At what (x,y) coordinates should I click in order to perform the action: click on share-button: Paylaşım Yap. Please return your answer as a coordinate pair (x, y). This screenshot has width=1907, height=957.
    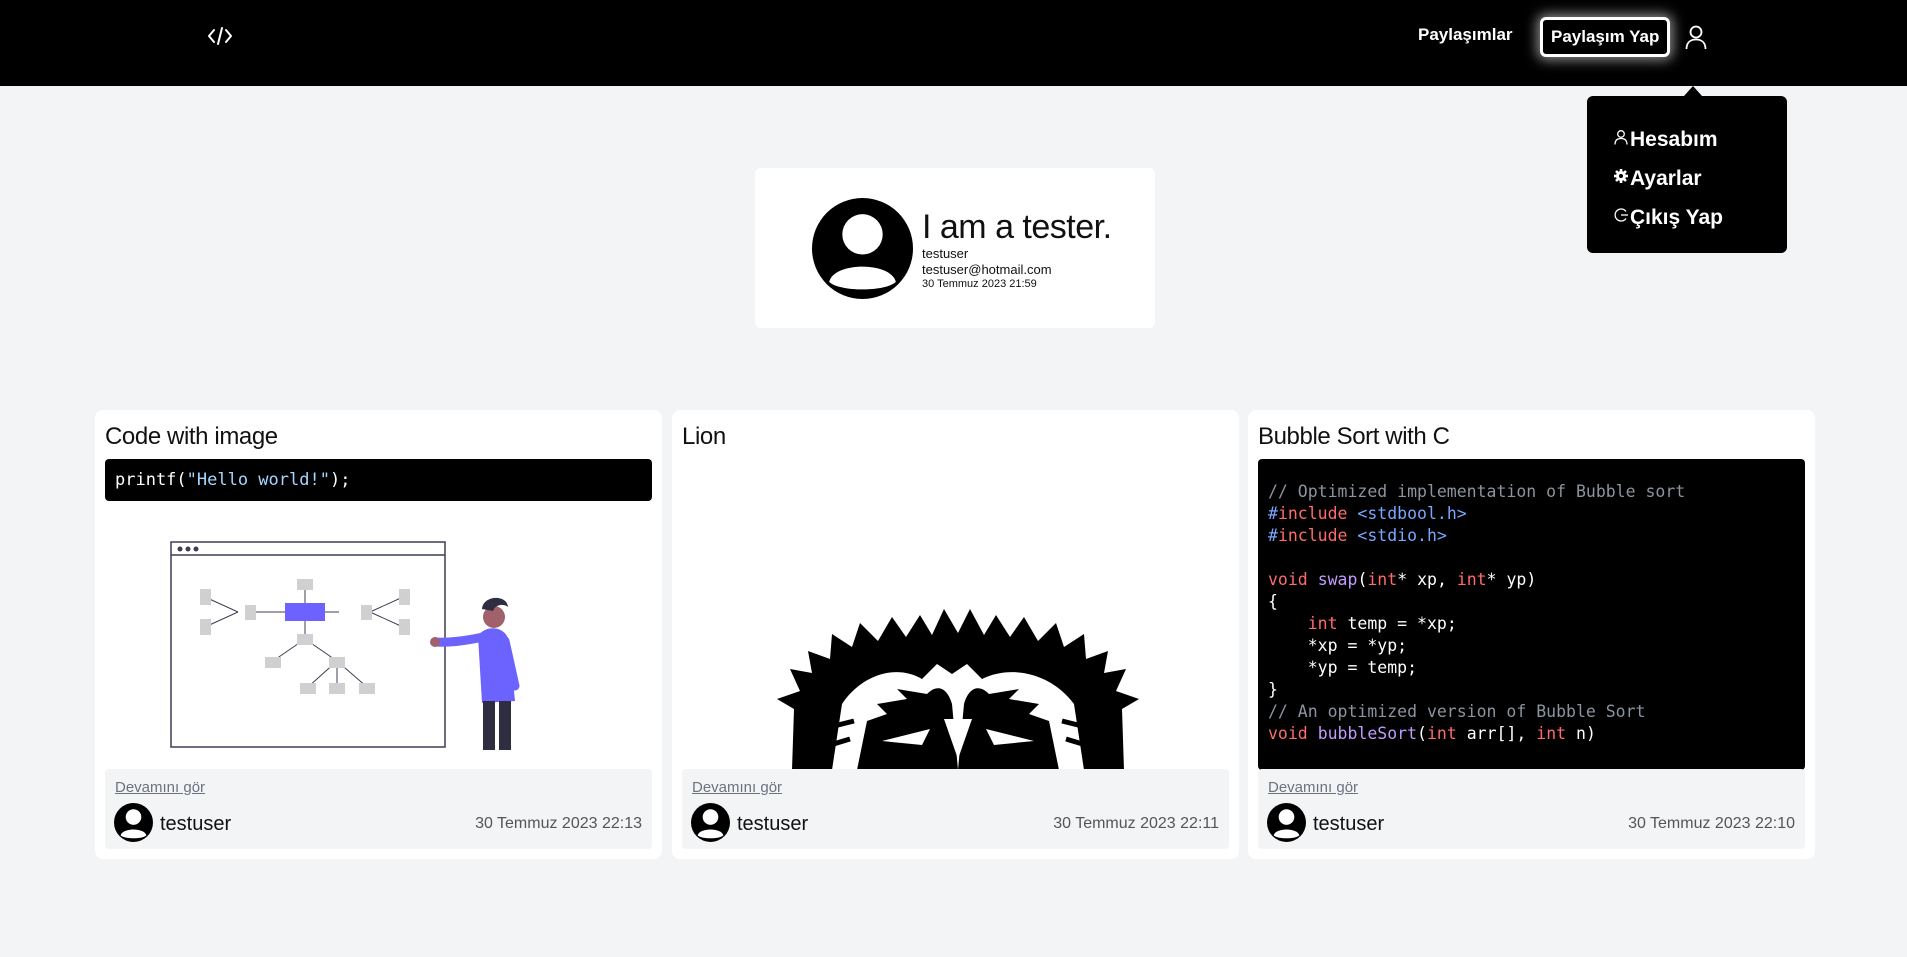
    Looking at the image, I should click on (1605, 37).